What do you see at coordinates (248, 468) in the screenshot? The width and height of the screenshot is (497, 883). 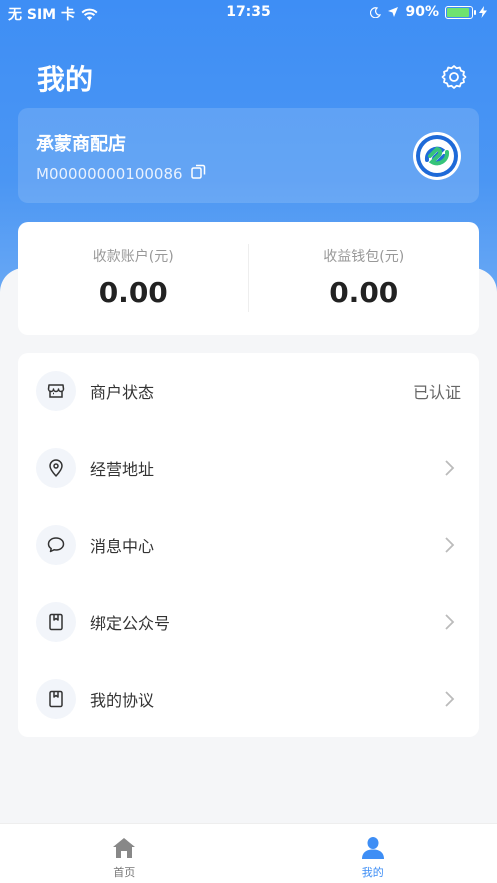 I see `menu-item-business-address: 经营地址` at bounding box center [248, 468].